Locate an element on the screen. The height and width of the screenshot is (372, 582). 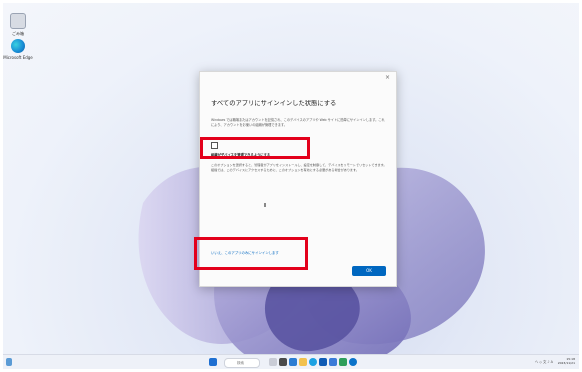
recycle-bin-icon is located at coordinates (18, 21).